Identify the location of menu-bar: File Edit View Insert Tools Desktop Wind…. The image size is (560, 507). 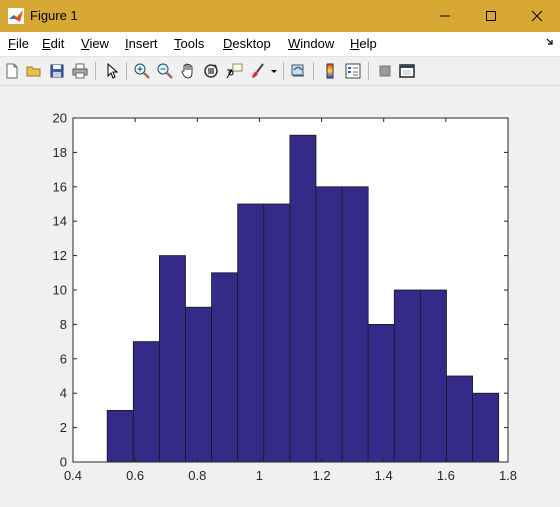
(280, 44).